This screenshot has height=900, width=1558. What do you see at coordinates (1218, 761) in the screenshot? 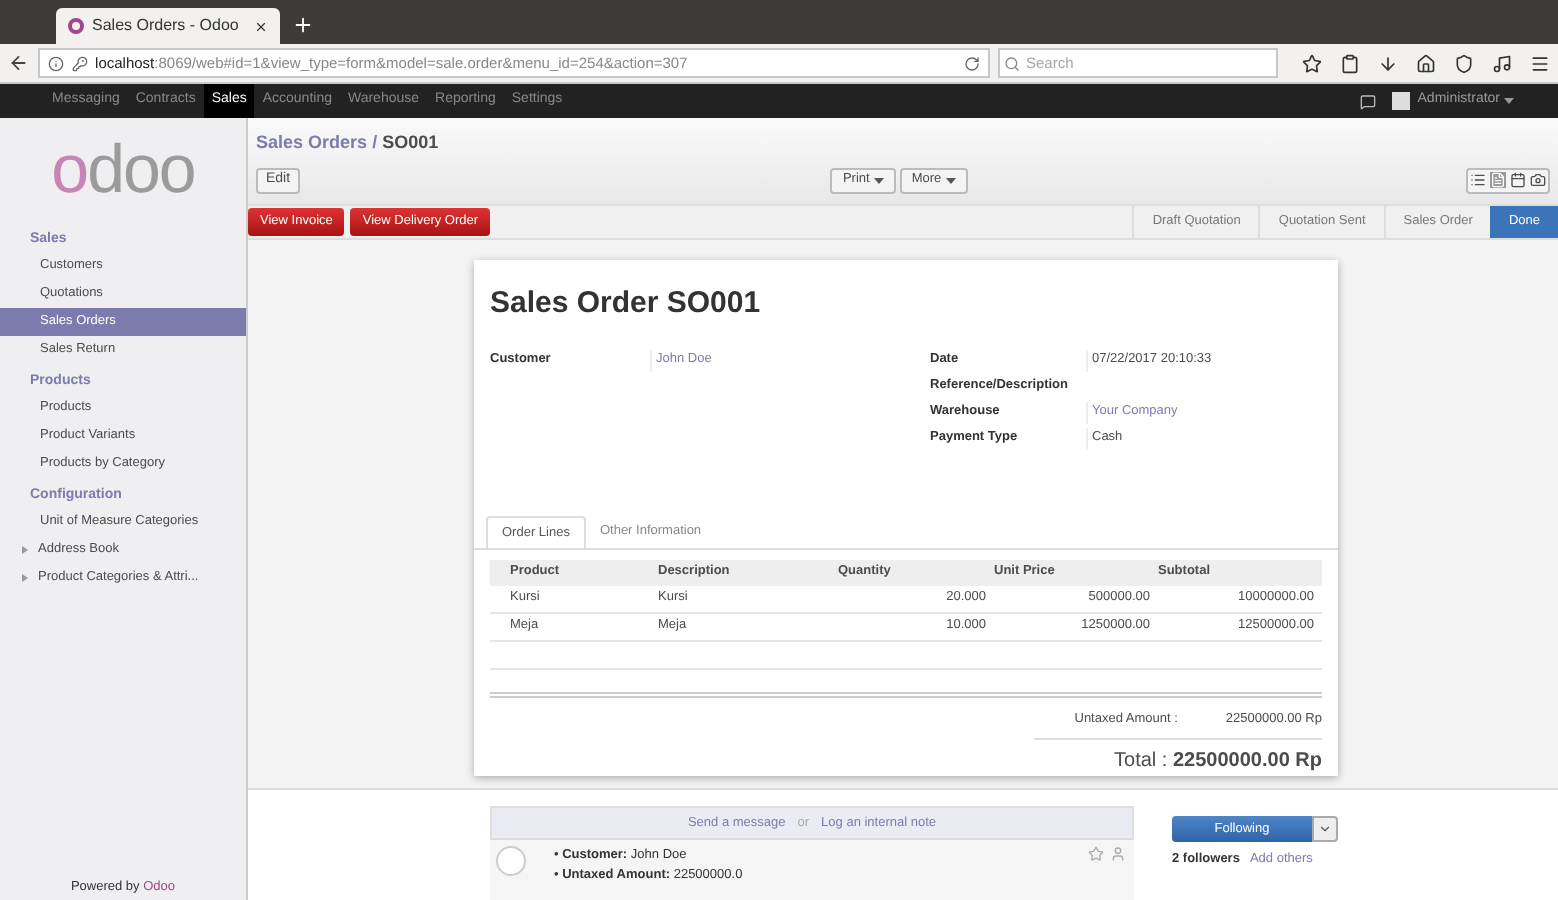
I see `total-text: Total : 22500000.00 Rp` at bounding box center [1218, 761].